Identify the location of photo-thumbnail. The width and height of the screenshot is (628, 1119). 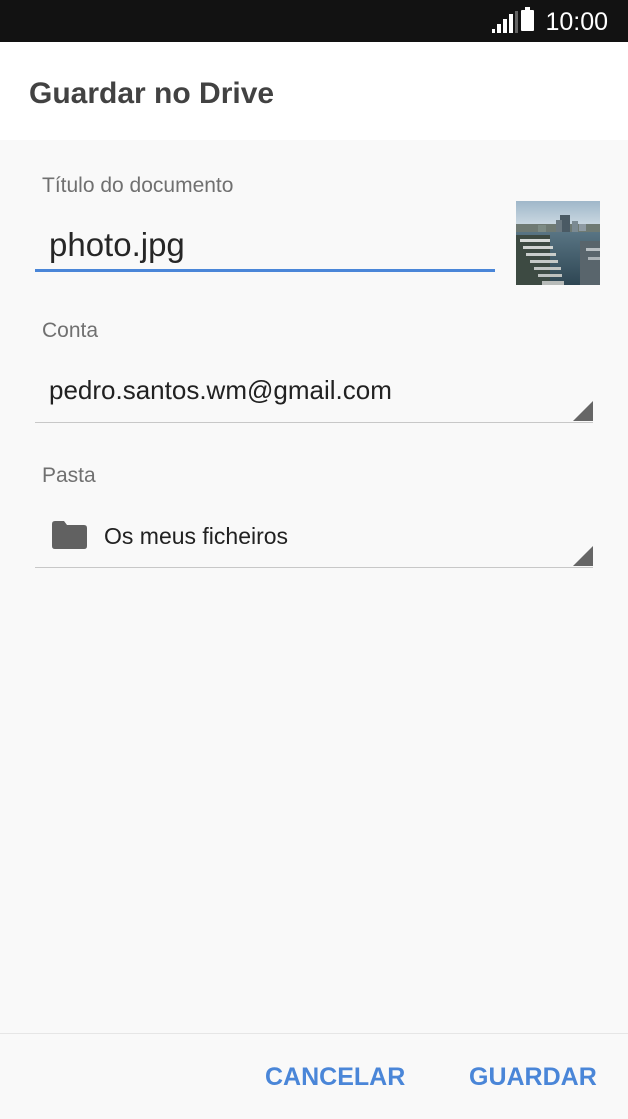
(558, 243).